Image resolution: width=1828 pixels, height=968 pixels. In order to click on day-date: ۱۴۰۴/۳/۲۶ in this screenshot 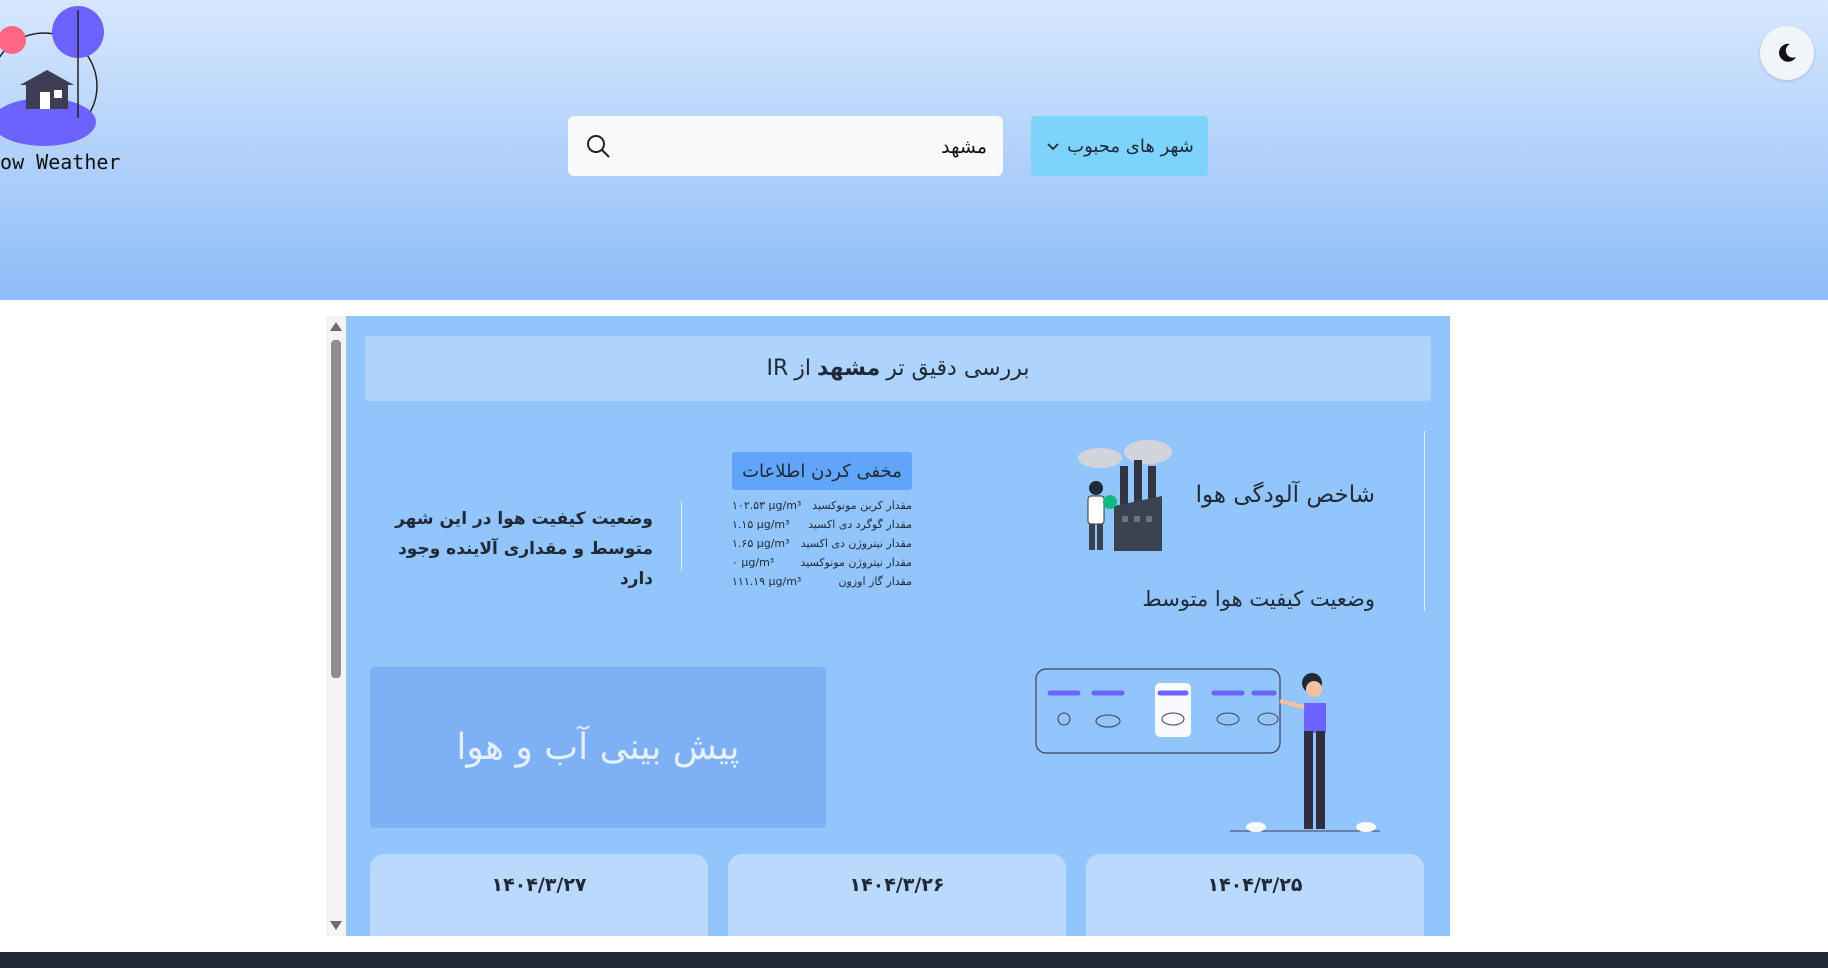, I will do `click(897, 885)`.